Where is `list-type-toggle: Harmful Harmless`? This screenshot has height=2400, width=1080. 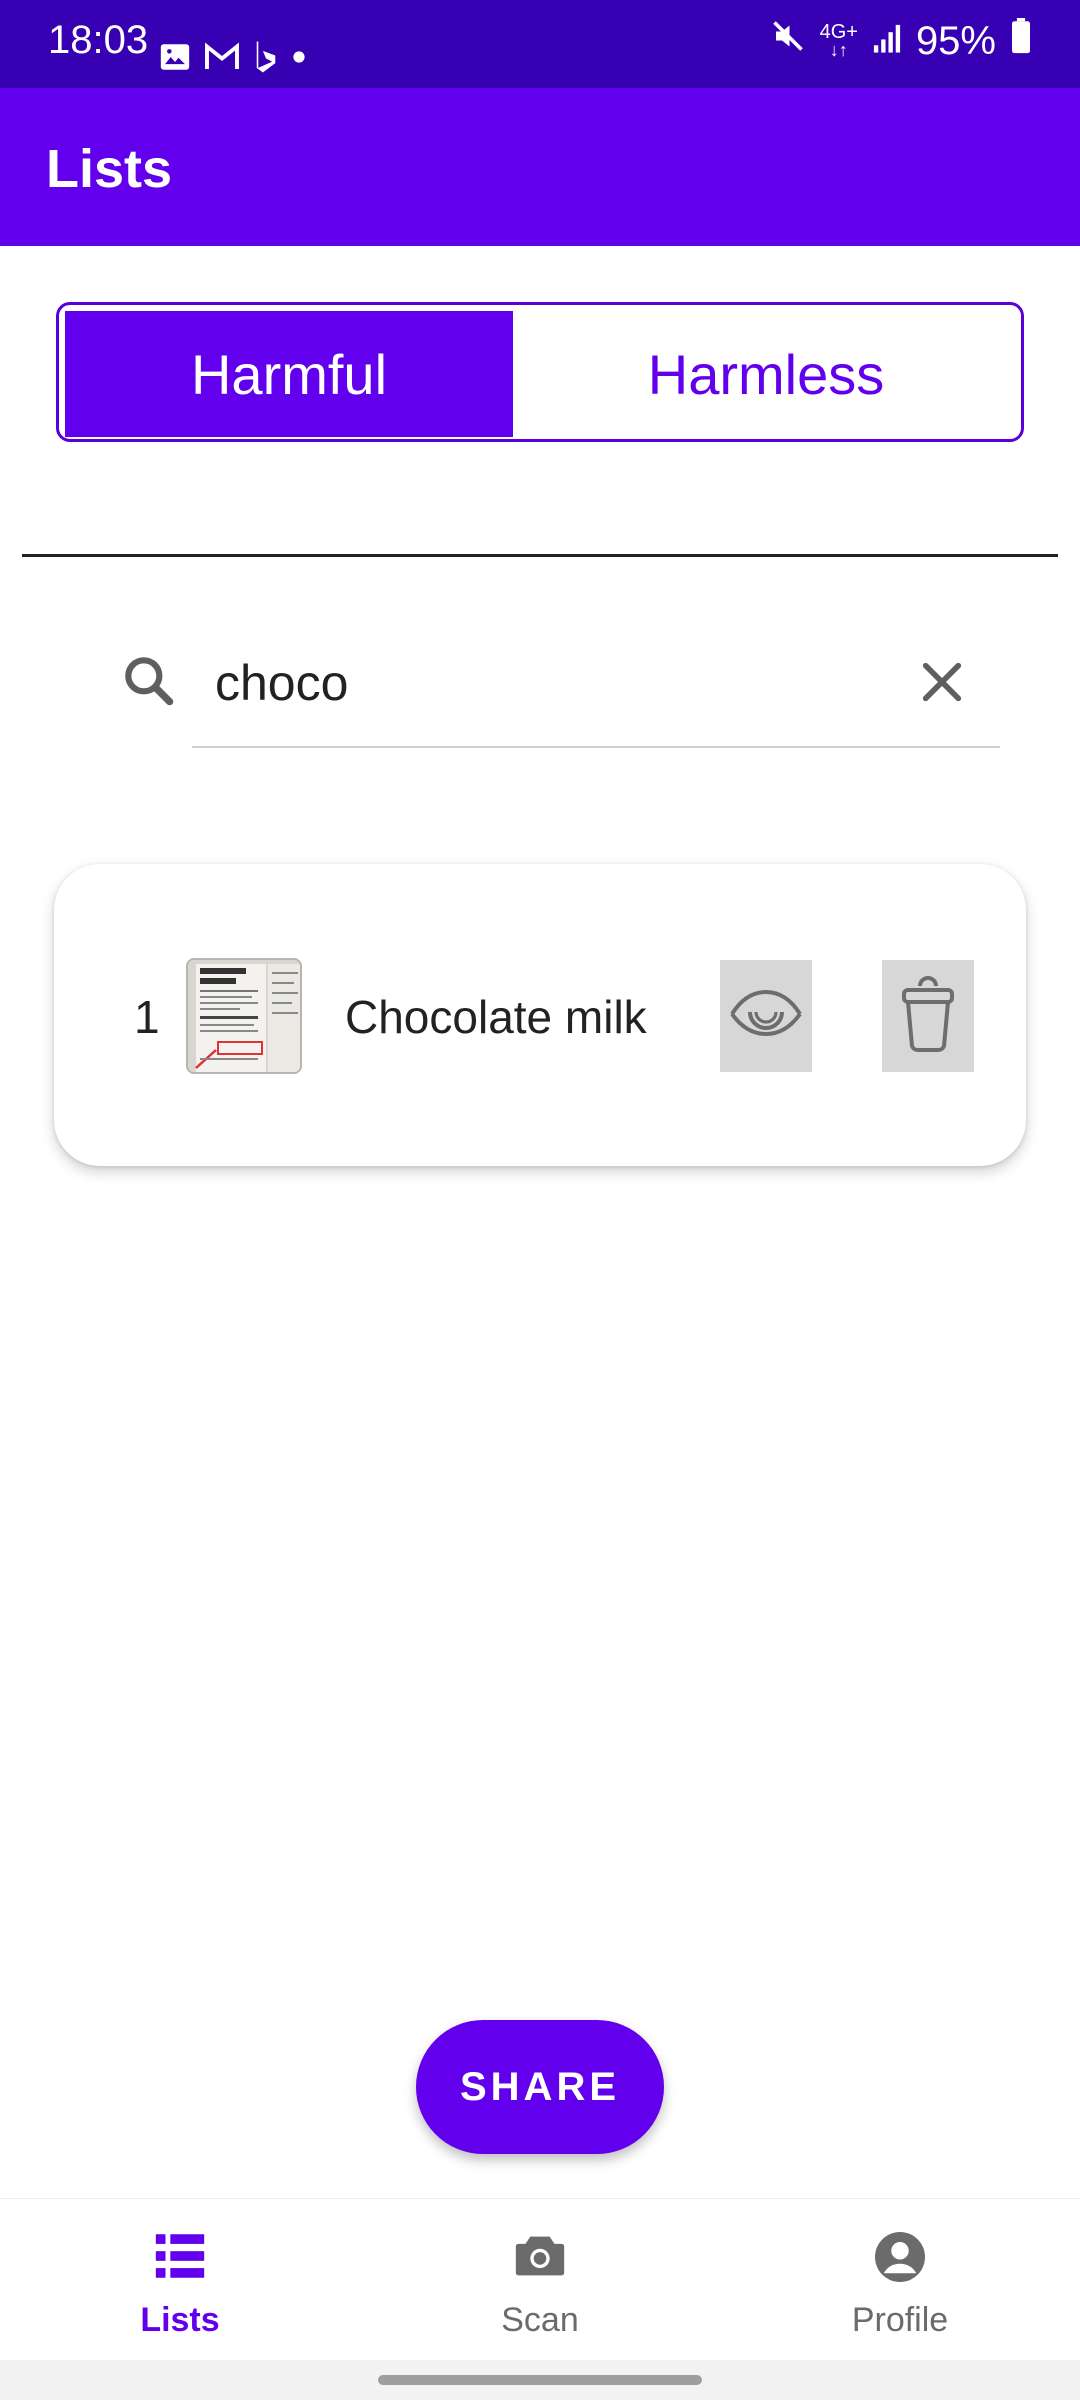 list-type-toggle: Harmful Harmless is located at coordinates (540, 372).